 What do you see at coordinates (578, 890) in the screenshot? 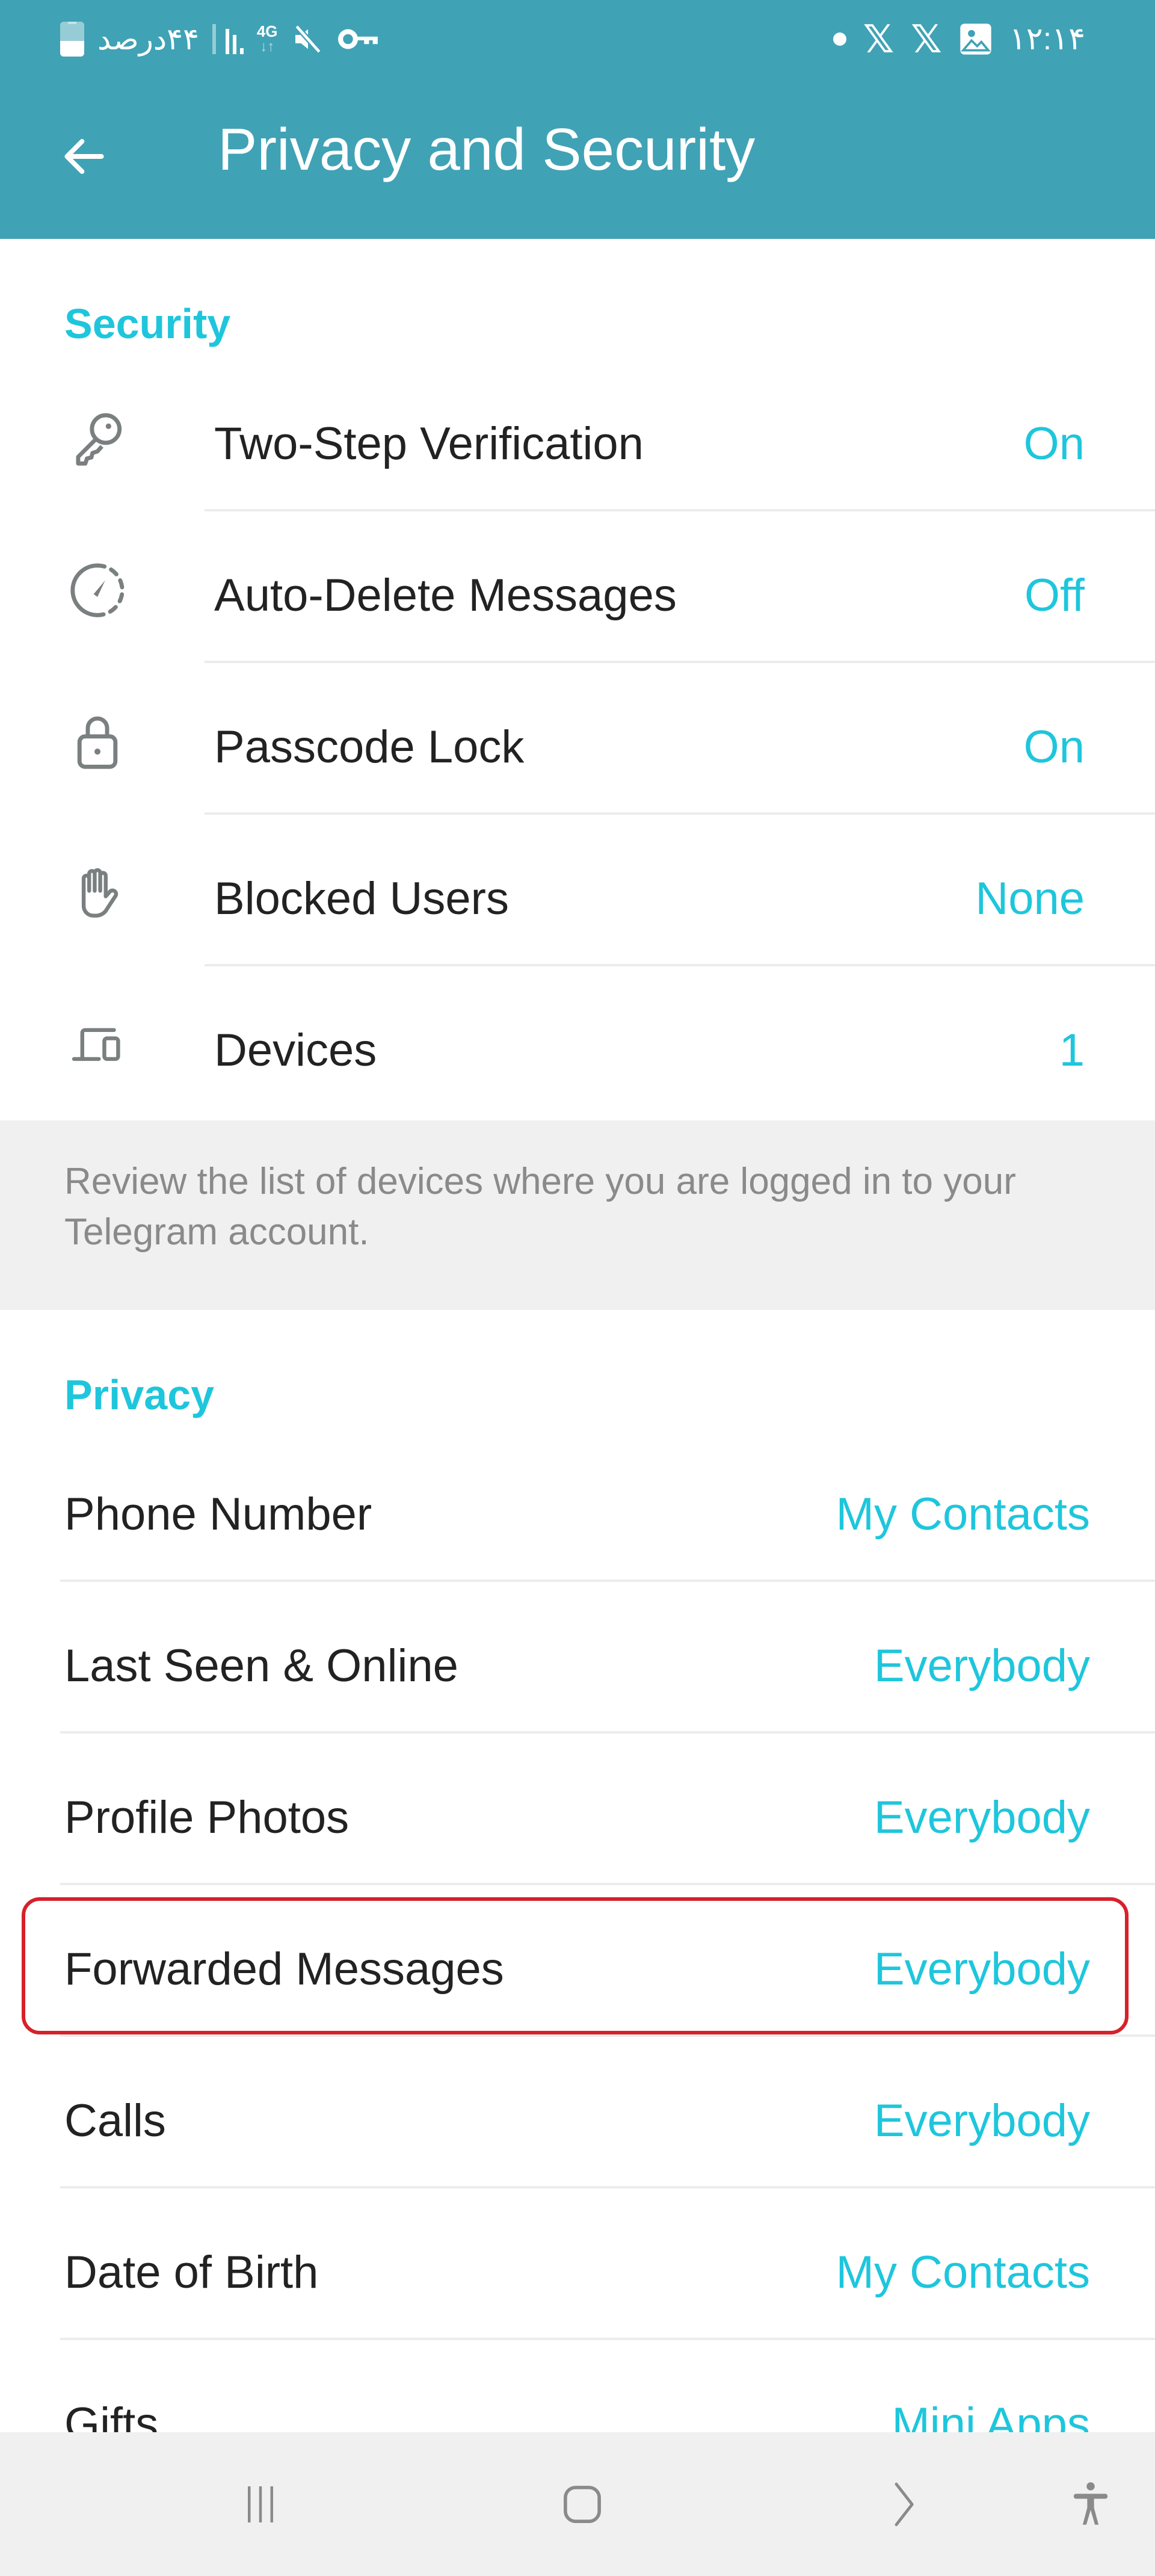
I see `row-blocked-users: Blocked Users None` at bounding box center [578, 890].